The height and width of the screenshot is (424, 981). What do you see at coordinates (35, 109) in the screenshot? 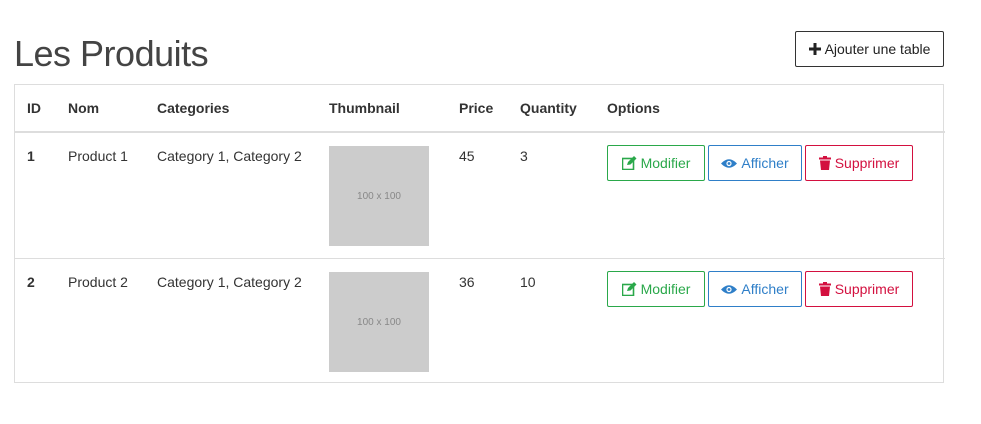
I see `header-id: ID` at bounding box center [35, 109].